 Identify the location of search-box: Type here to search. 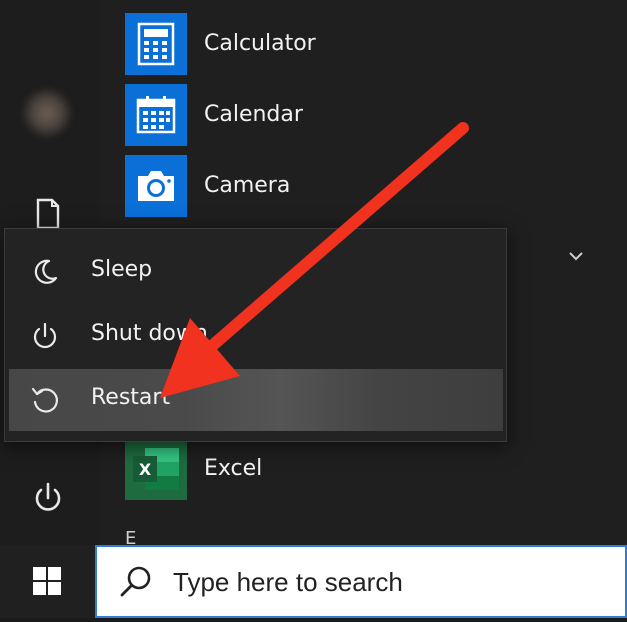
(361, 581).